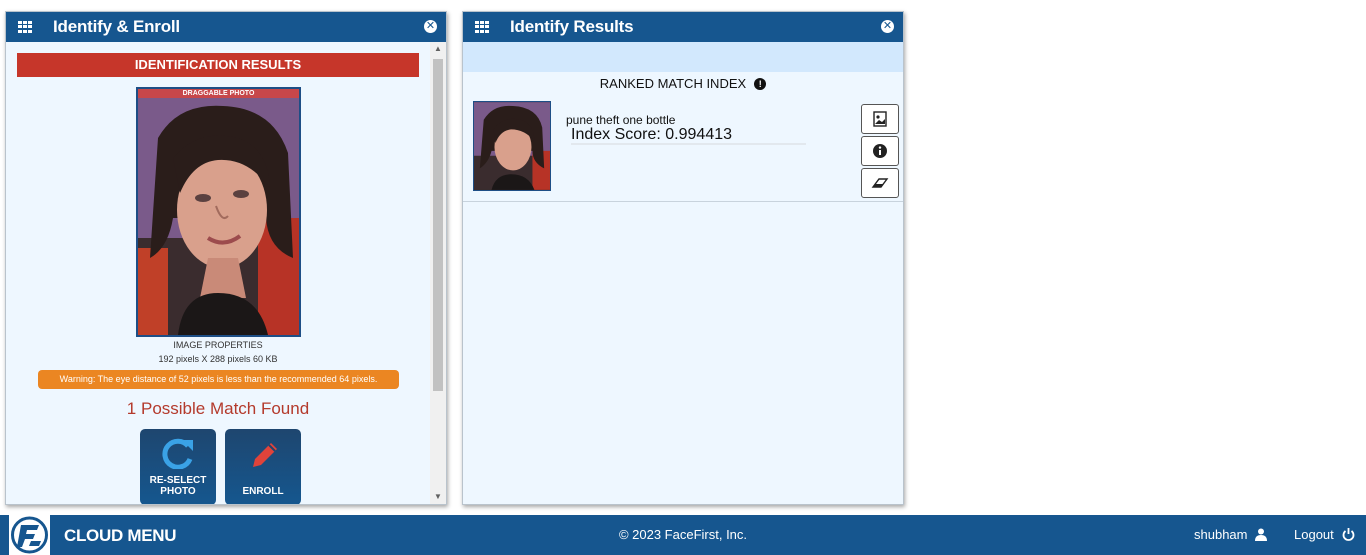  I want to click on enroll-button: ENROLL, so click(263, 466).